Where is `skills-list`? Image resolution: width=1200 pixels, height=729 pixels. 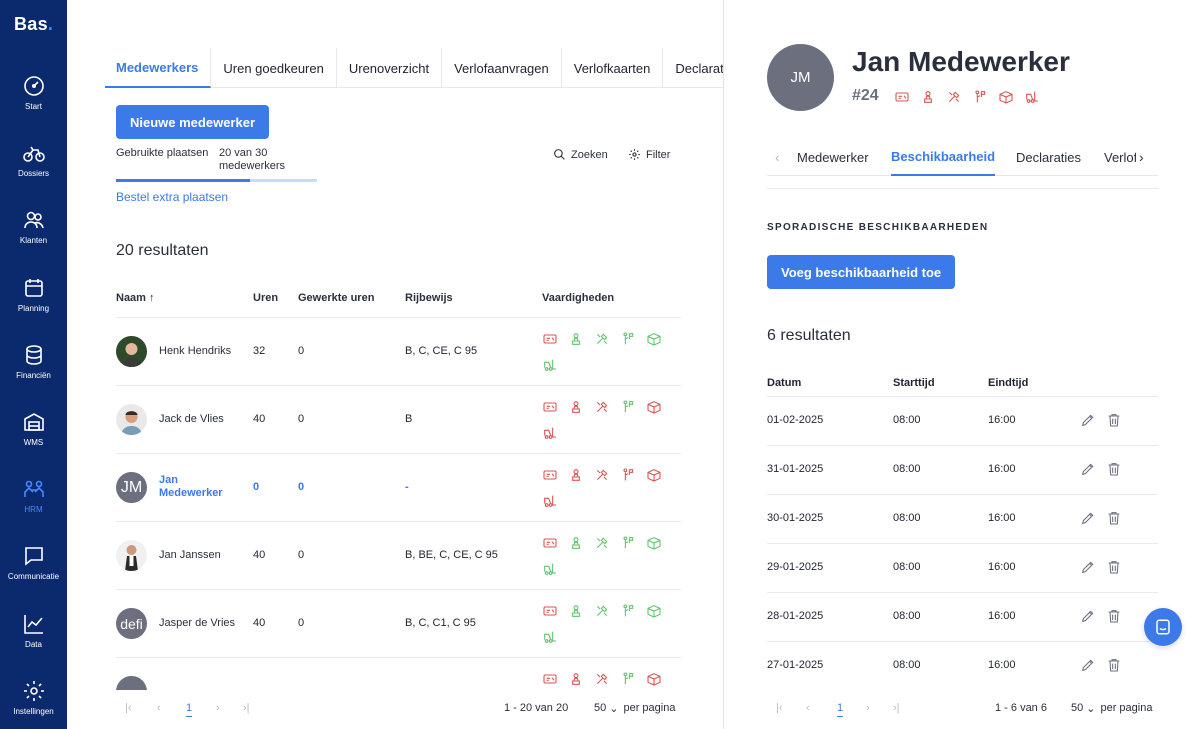 skills-list is located at coordinates (607, 354).